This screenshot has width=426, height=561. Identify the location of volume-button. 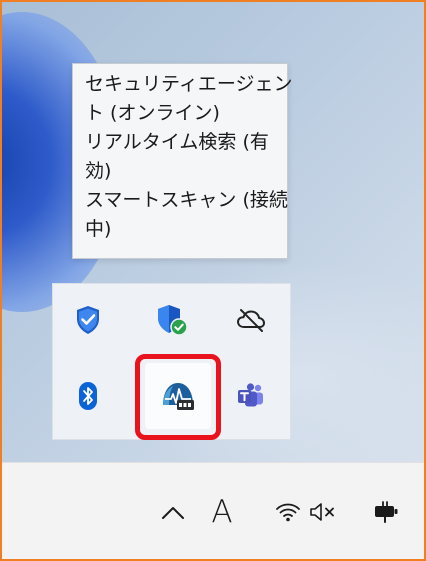
(323, 512).